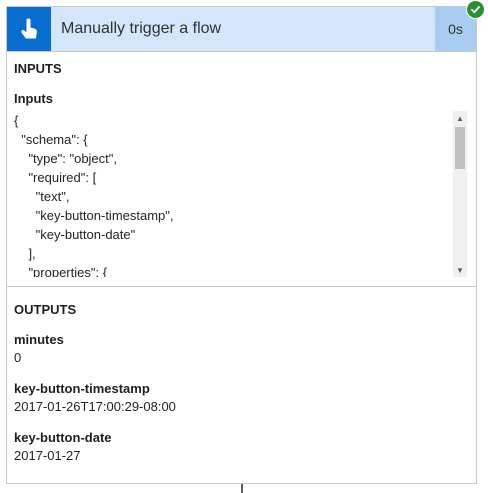 The width and height of the screenshot is (488, 493). Describe the element at coordinates (25, 253) in the screenshot. I see `code-line: ],` at that location.